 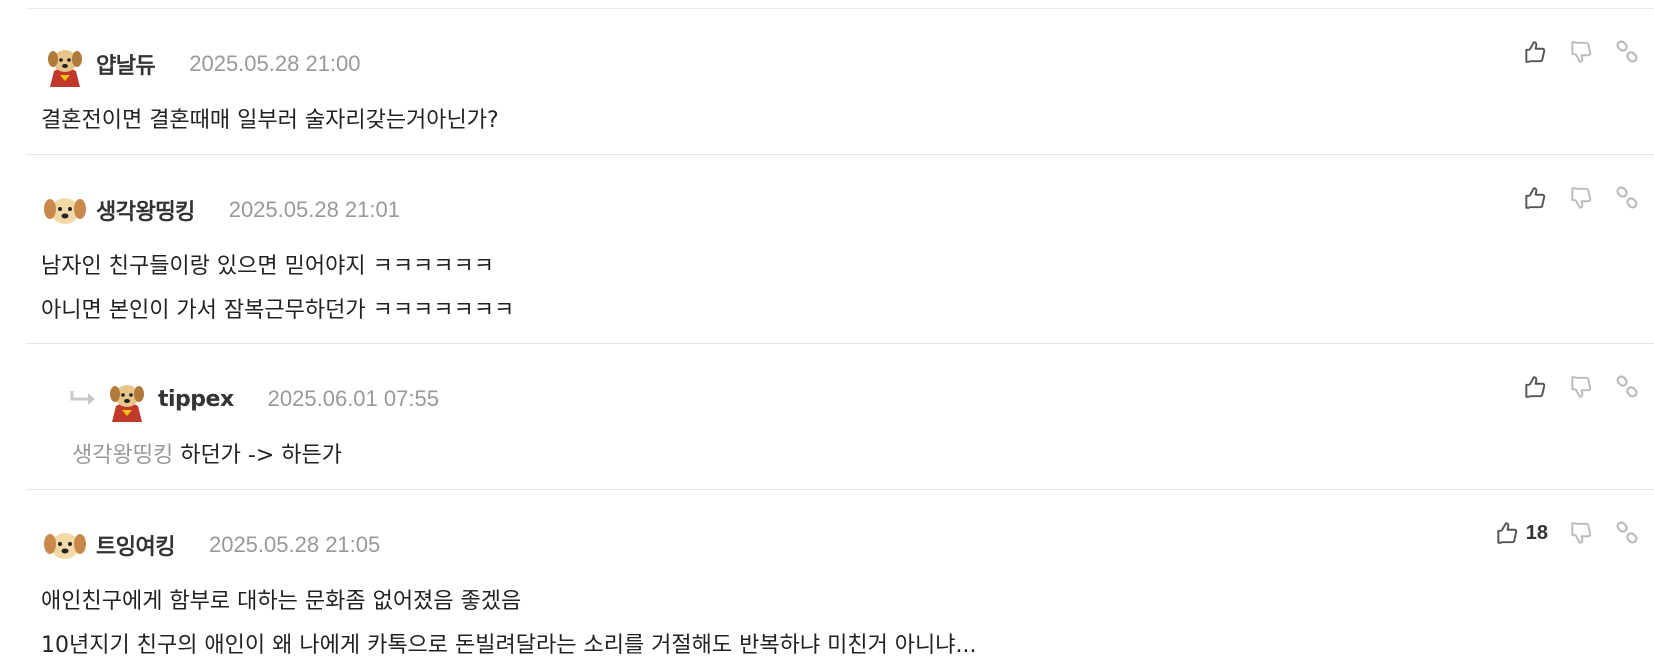 I want to click on comment-text-line: 결혼전이면 결혼때매 일부러 술자리갖는거아닌가?, so click(x=270, y=120).